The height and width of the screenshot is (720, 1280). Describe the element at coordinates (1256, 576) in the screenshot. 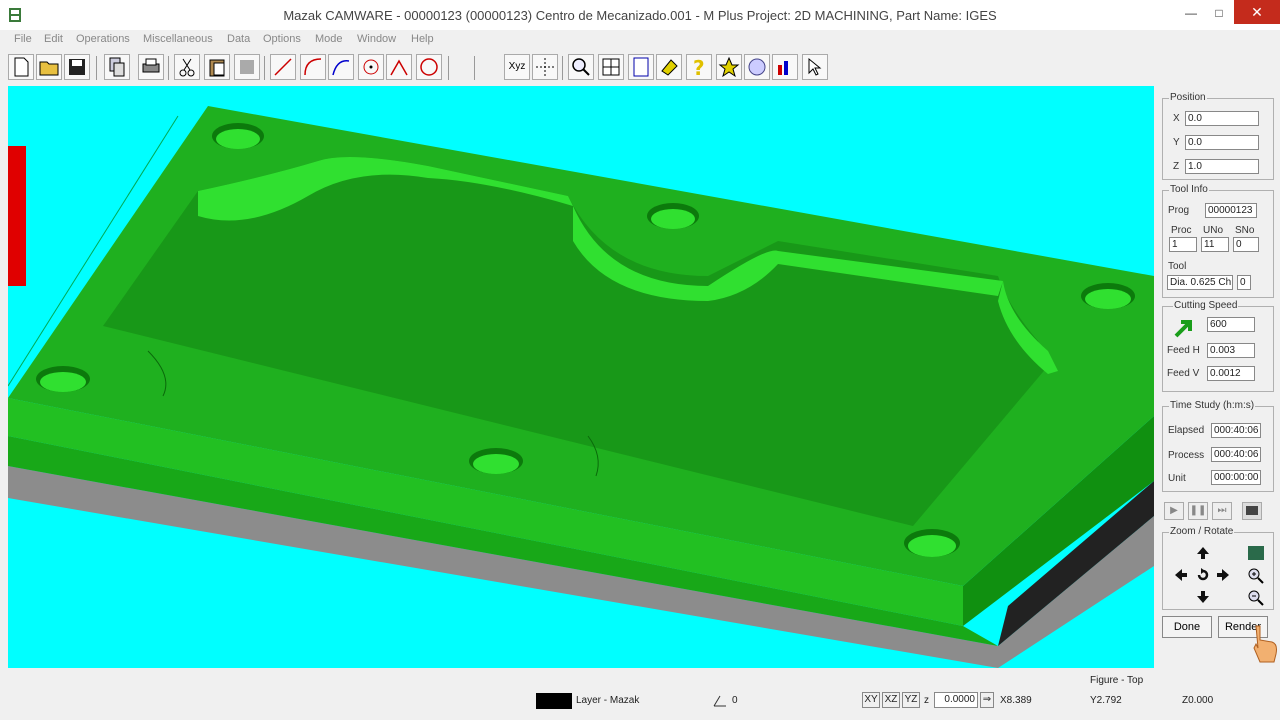

I see `zoom-in-icon` at that location.